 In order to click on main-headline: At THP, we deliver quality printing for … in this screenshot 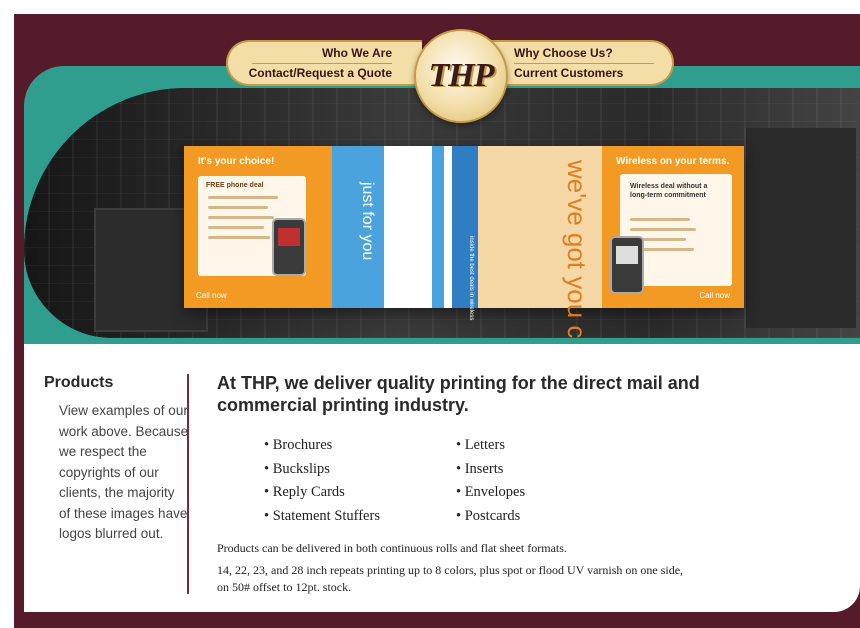, I will do `click(458, 394)`.